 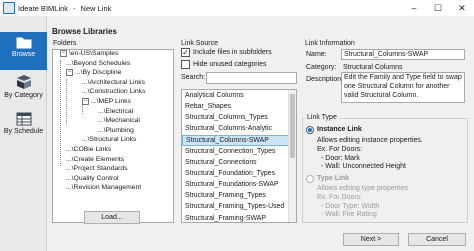 I want to click on type-line: Ex. For Doors:, so click(x=340, y=197).